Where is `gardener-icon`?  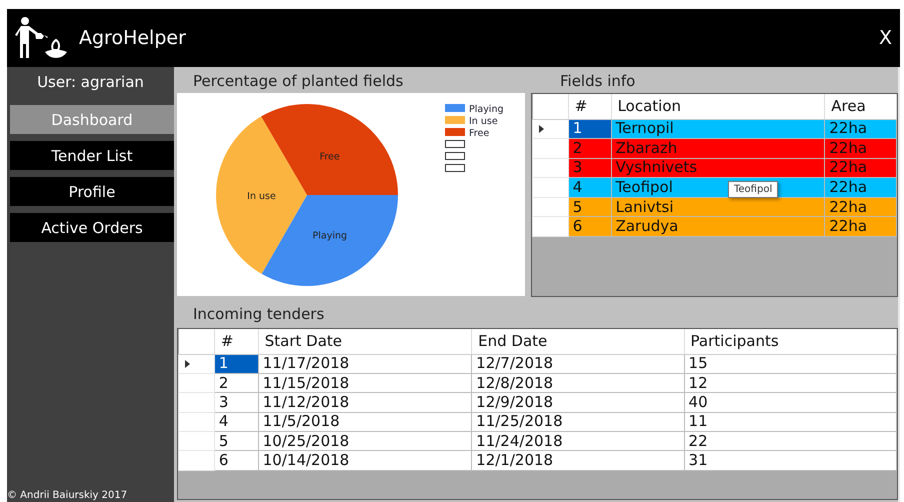 gardener-icon is located at coordinates (41, 38).